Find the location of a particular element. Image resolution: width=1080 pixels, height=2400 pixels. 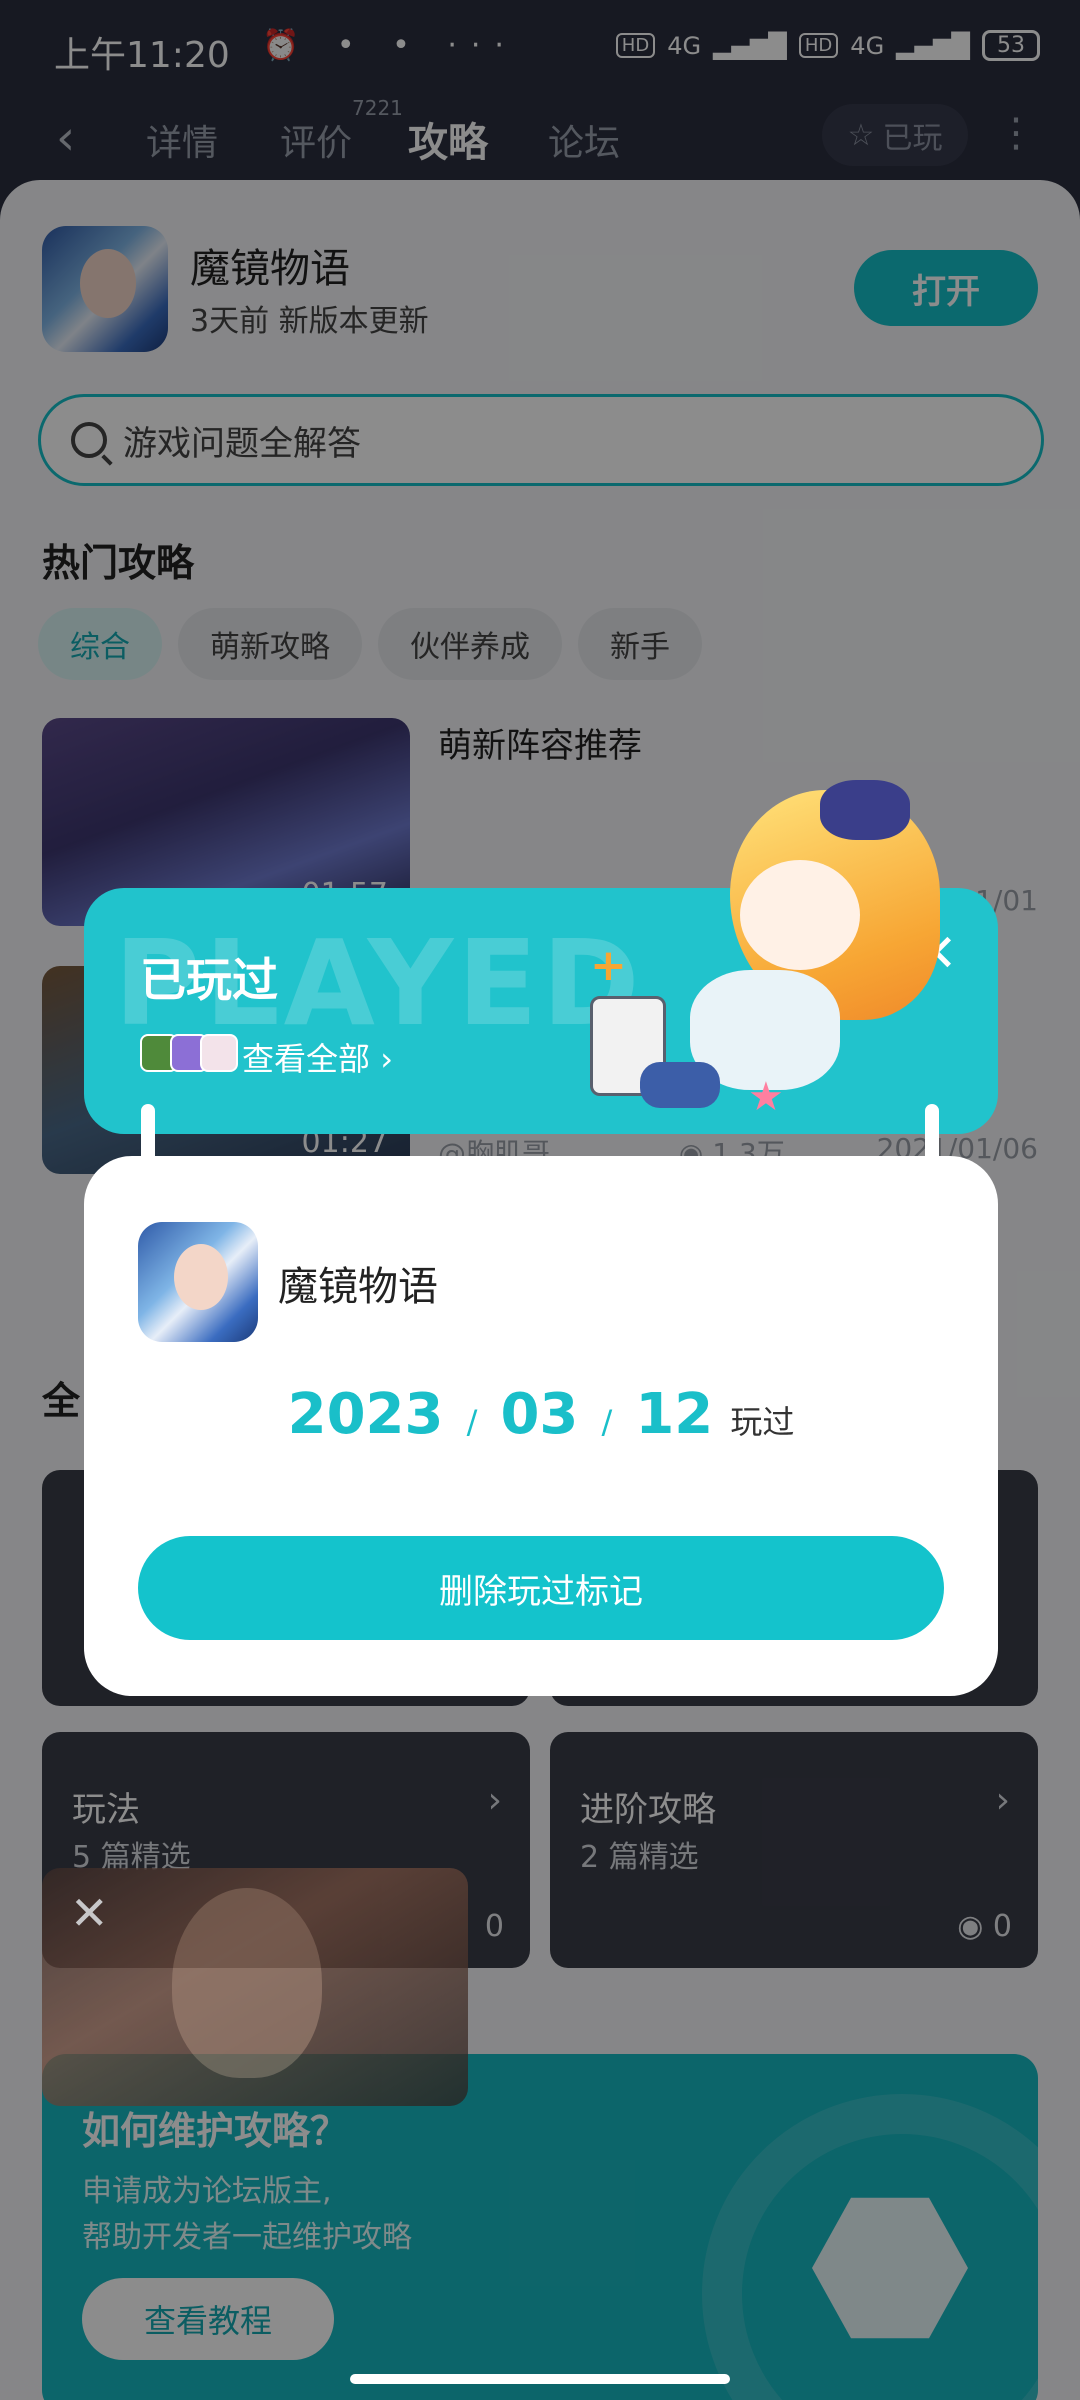

played-year: 2023 is located at coordinates (365, 1414).